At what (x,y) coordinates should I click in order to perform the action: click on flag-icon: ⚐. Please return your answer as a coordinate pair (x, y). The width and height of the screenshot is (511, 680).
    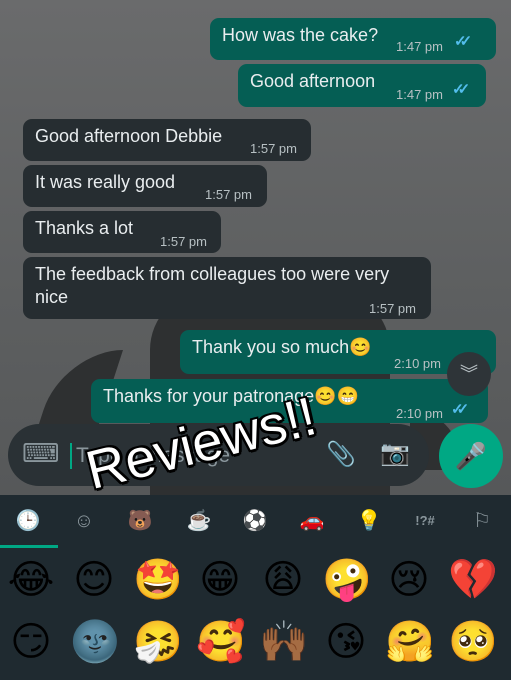
    Looking at the image, I should click on (482, 521).